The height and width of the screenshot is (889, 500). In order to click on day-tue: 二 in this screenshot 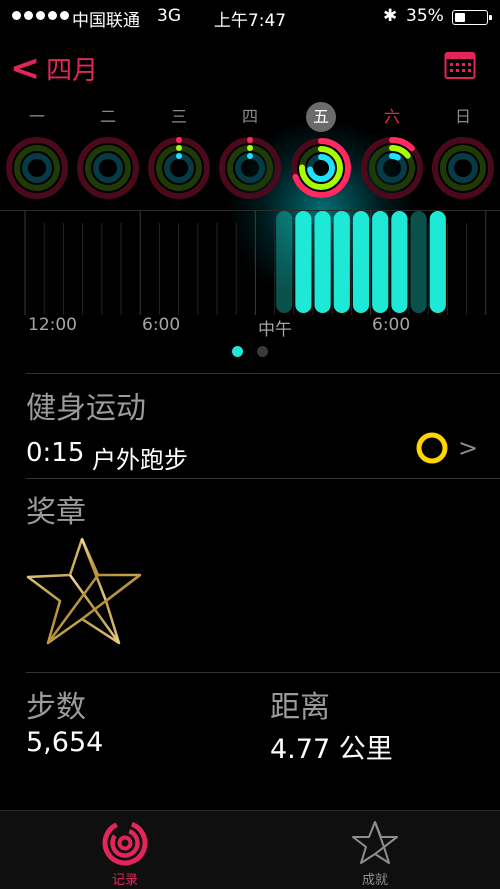, I will do `click(108, 151)`.